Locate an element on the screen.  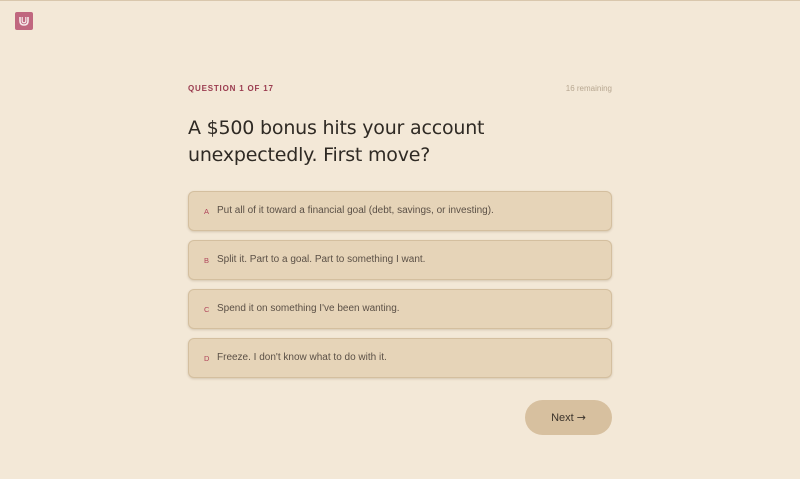
option-letter: C is located at coordinates (207, 309).